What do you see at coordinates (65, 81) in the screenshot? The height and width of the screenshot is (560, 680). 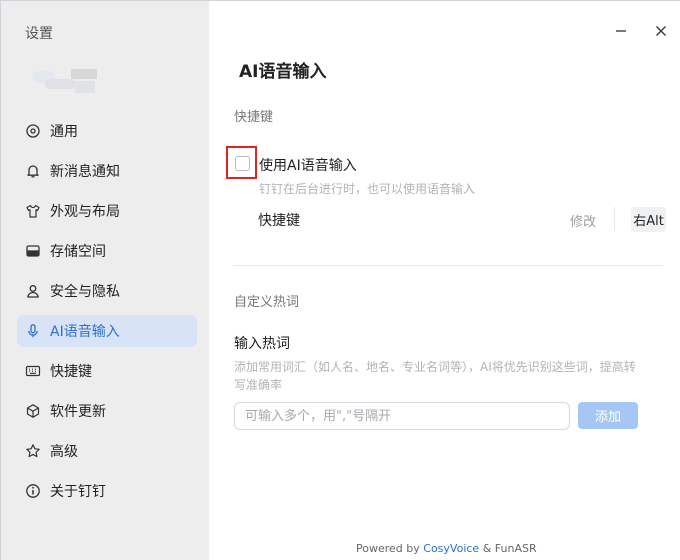 I see `avatar` at bounding box center [65, 81].